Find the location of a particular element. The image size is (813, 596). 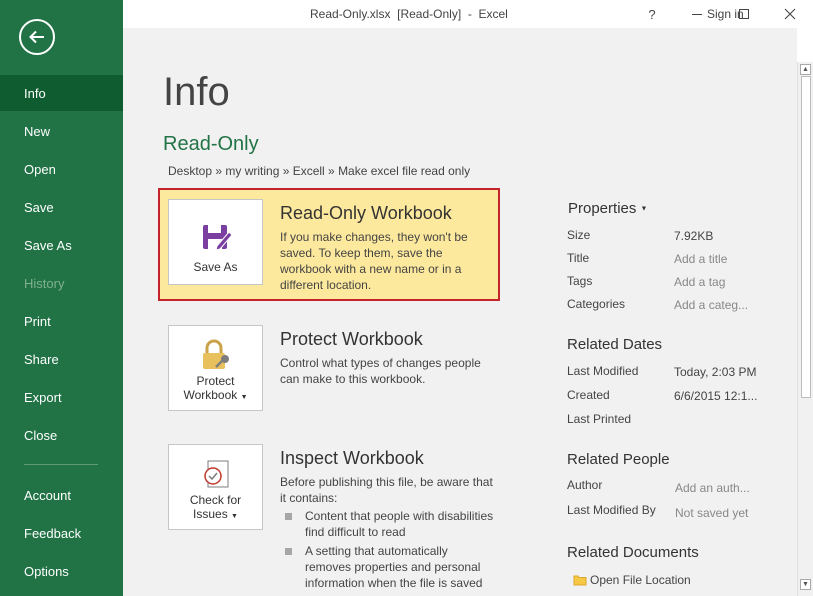

related-dates-header: Related Dates is located at coordinates (615, 344).